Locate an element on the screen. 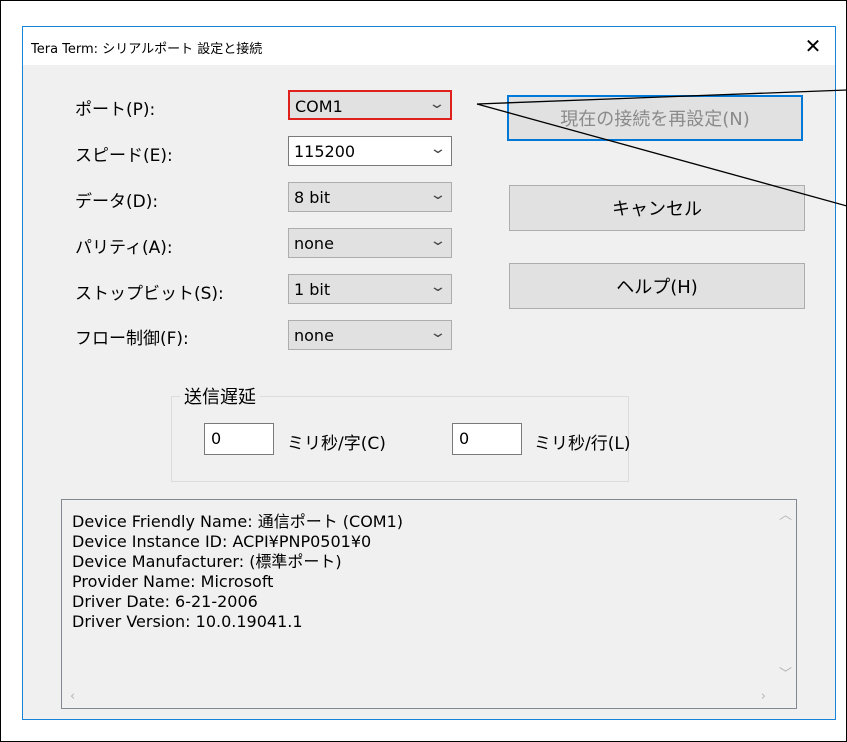 This screenshot has width=847, height=742. cancel-button: キャンセル is located at coordinates (657, 208).